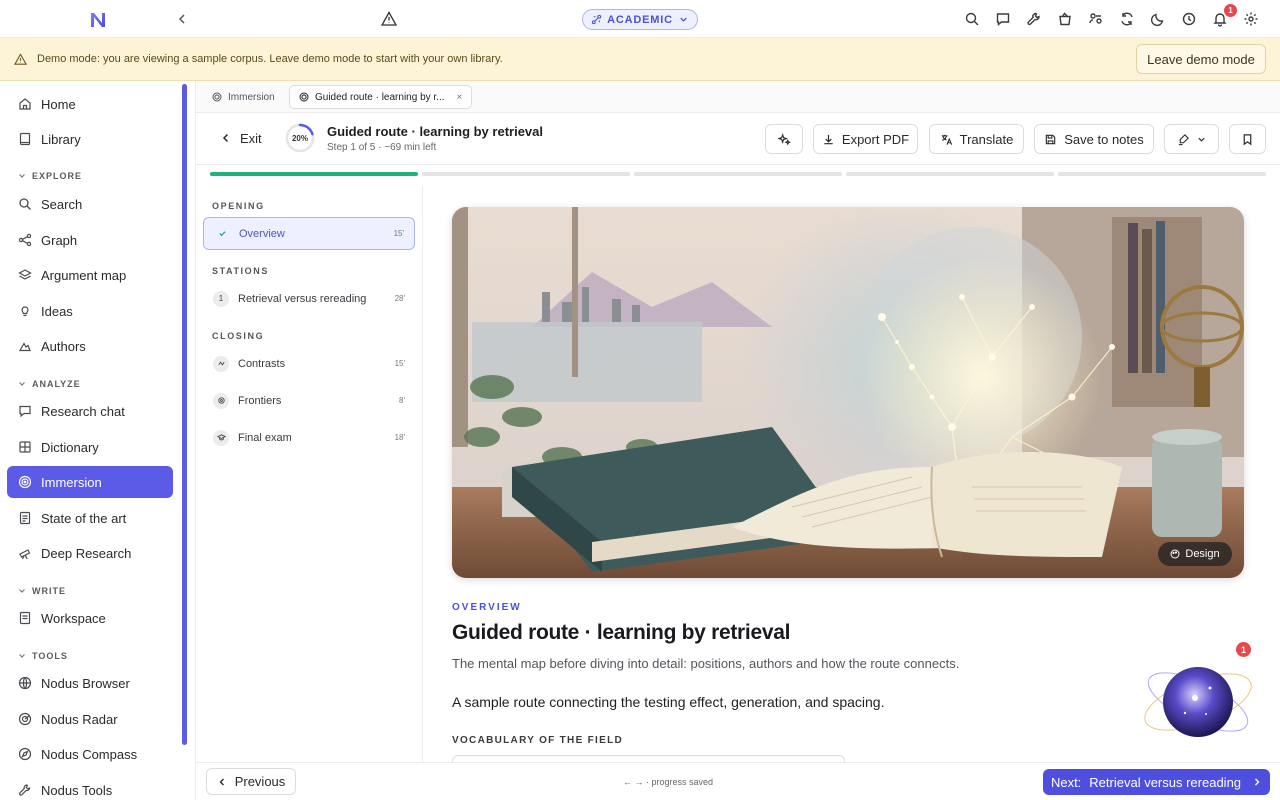  Describe the element at coordinates (972, 19) in the screenshot. I see `search-icon` at that location.